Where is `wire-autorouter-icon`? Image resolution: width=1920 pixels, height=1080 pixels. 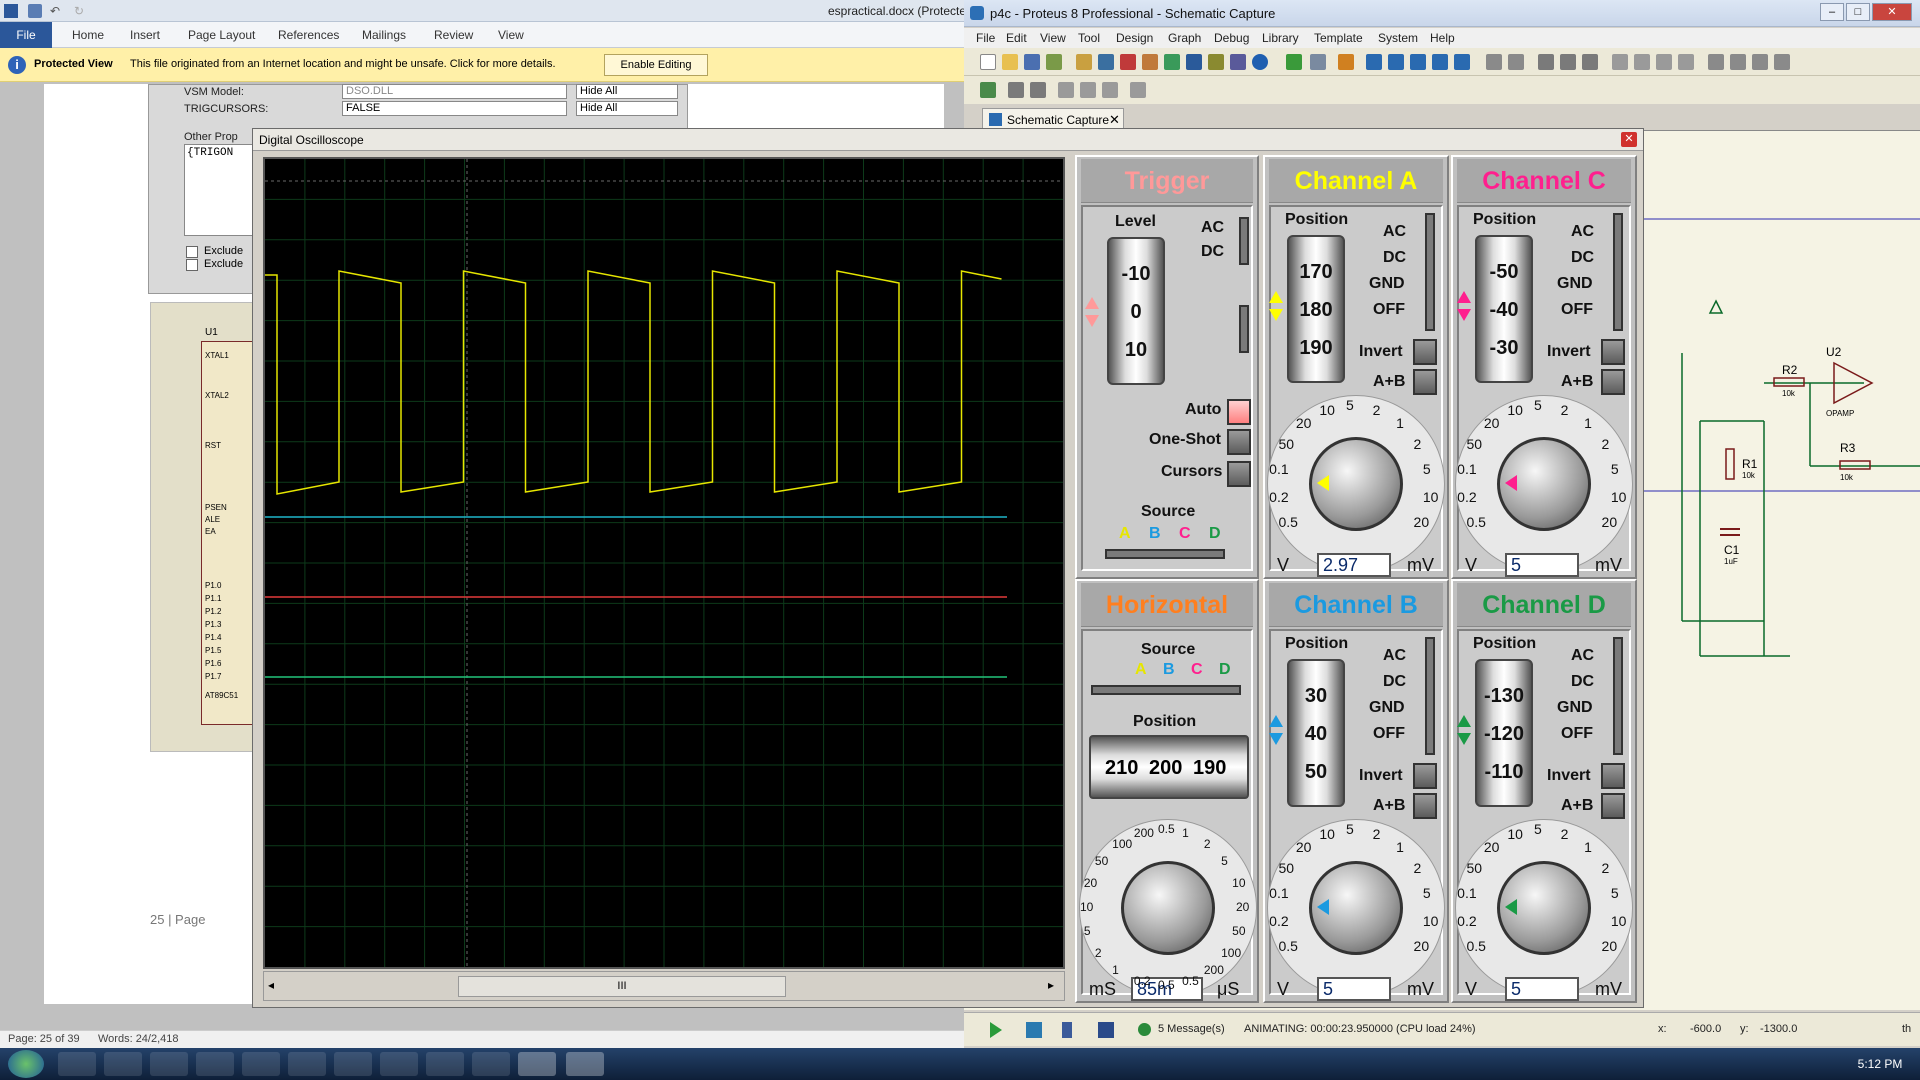
wire-autorouter-icon is located at coordinates (988, 90).